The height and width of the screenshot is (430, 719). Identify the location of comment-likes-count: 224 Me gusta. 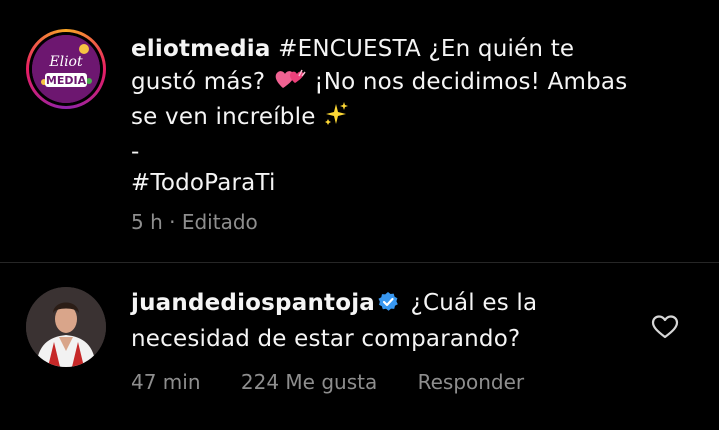
(309, 382).